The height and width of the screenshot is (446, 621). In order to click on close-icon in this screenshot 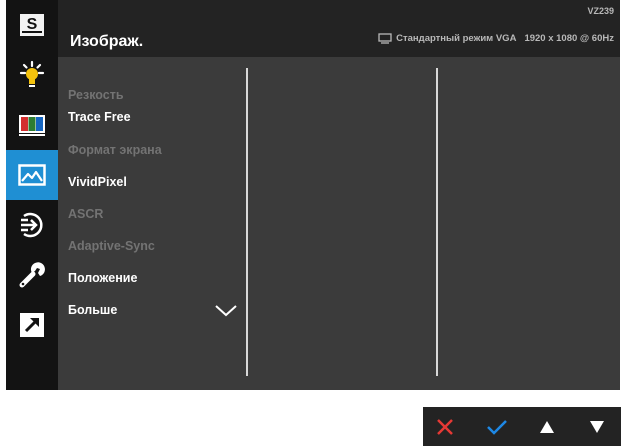, I will do `click(445, 426)`.